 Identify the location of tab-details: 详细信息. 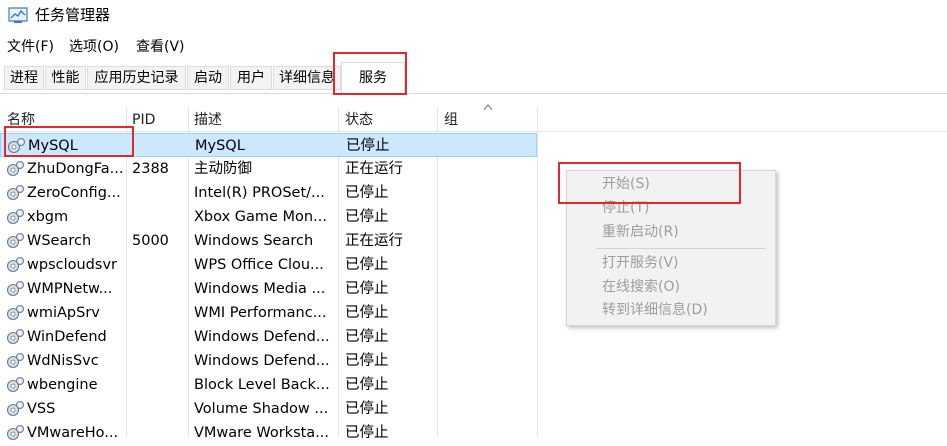
(307, 78).